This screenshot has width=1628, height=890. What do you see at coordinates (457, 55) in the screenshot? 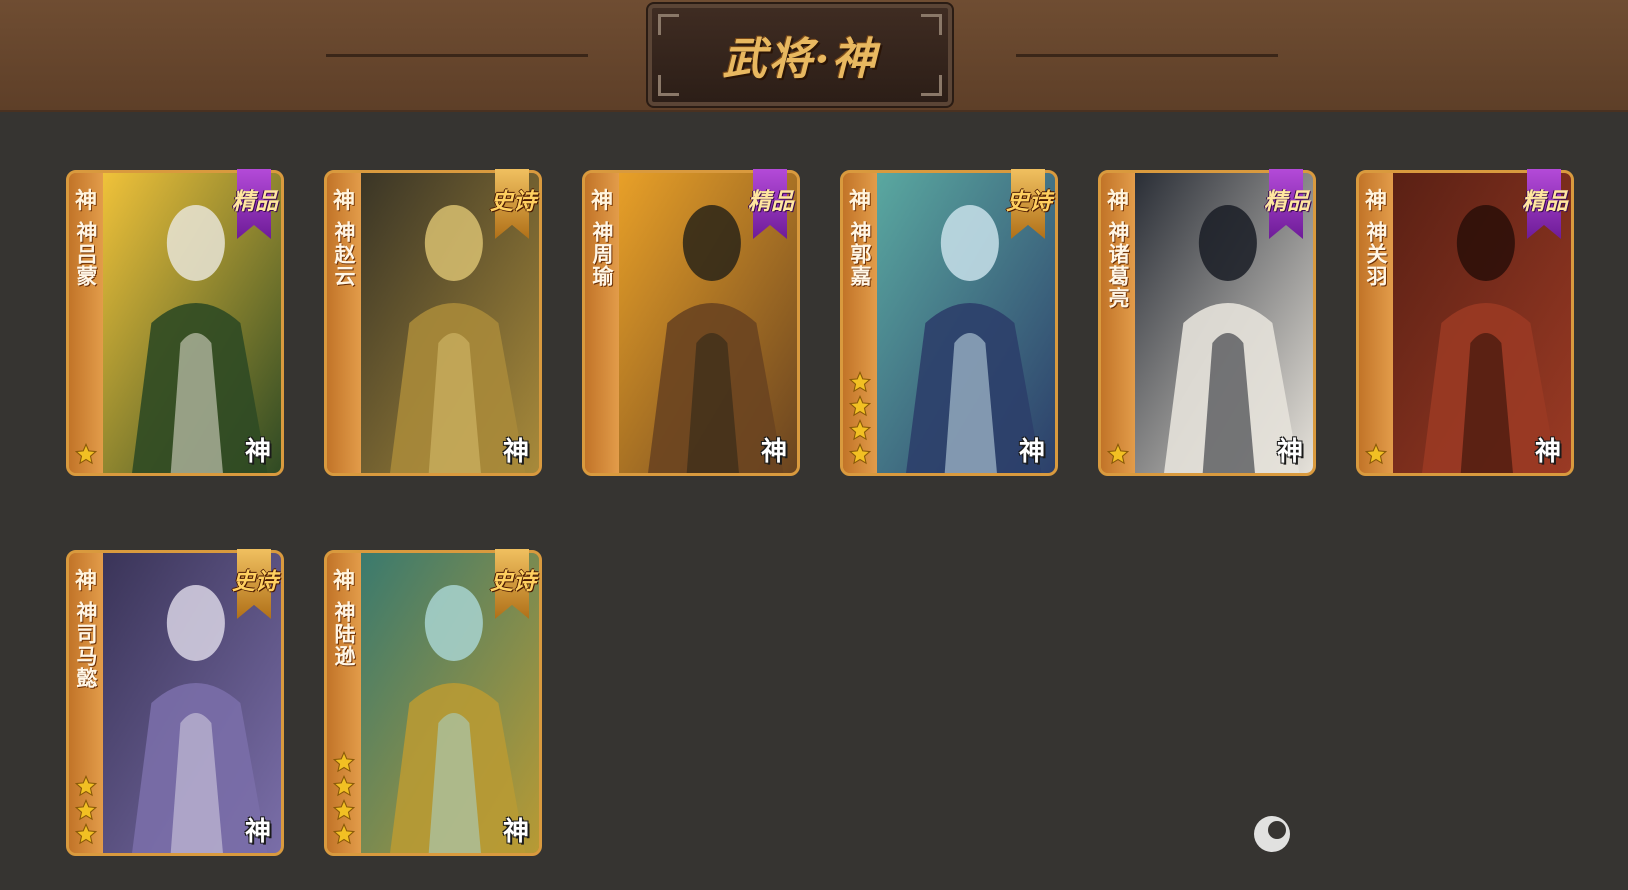
I see `header-divider-left` at bounding box center [457, 55].